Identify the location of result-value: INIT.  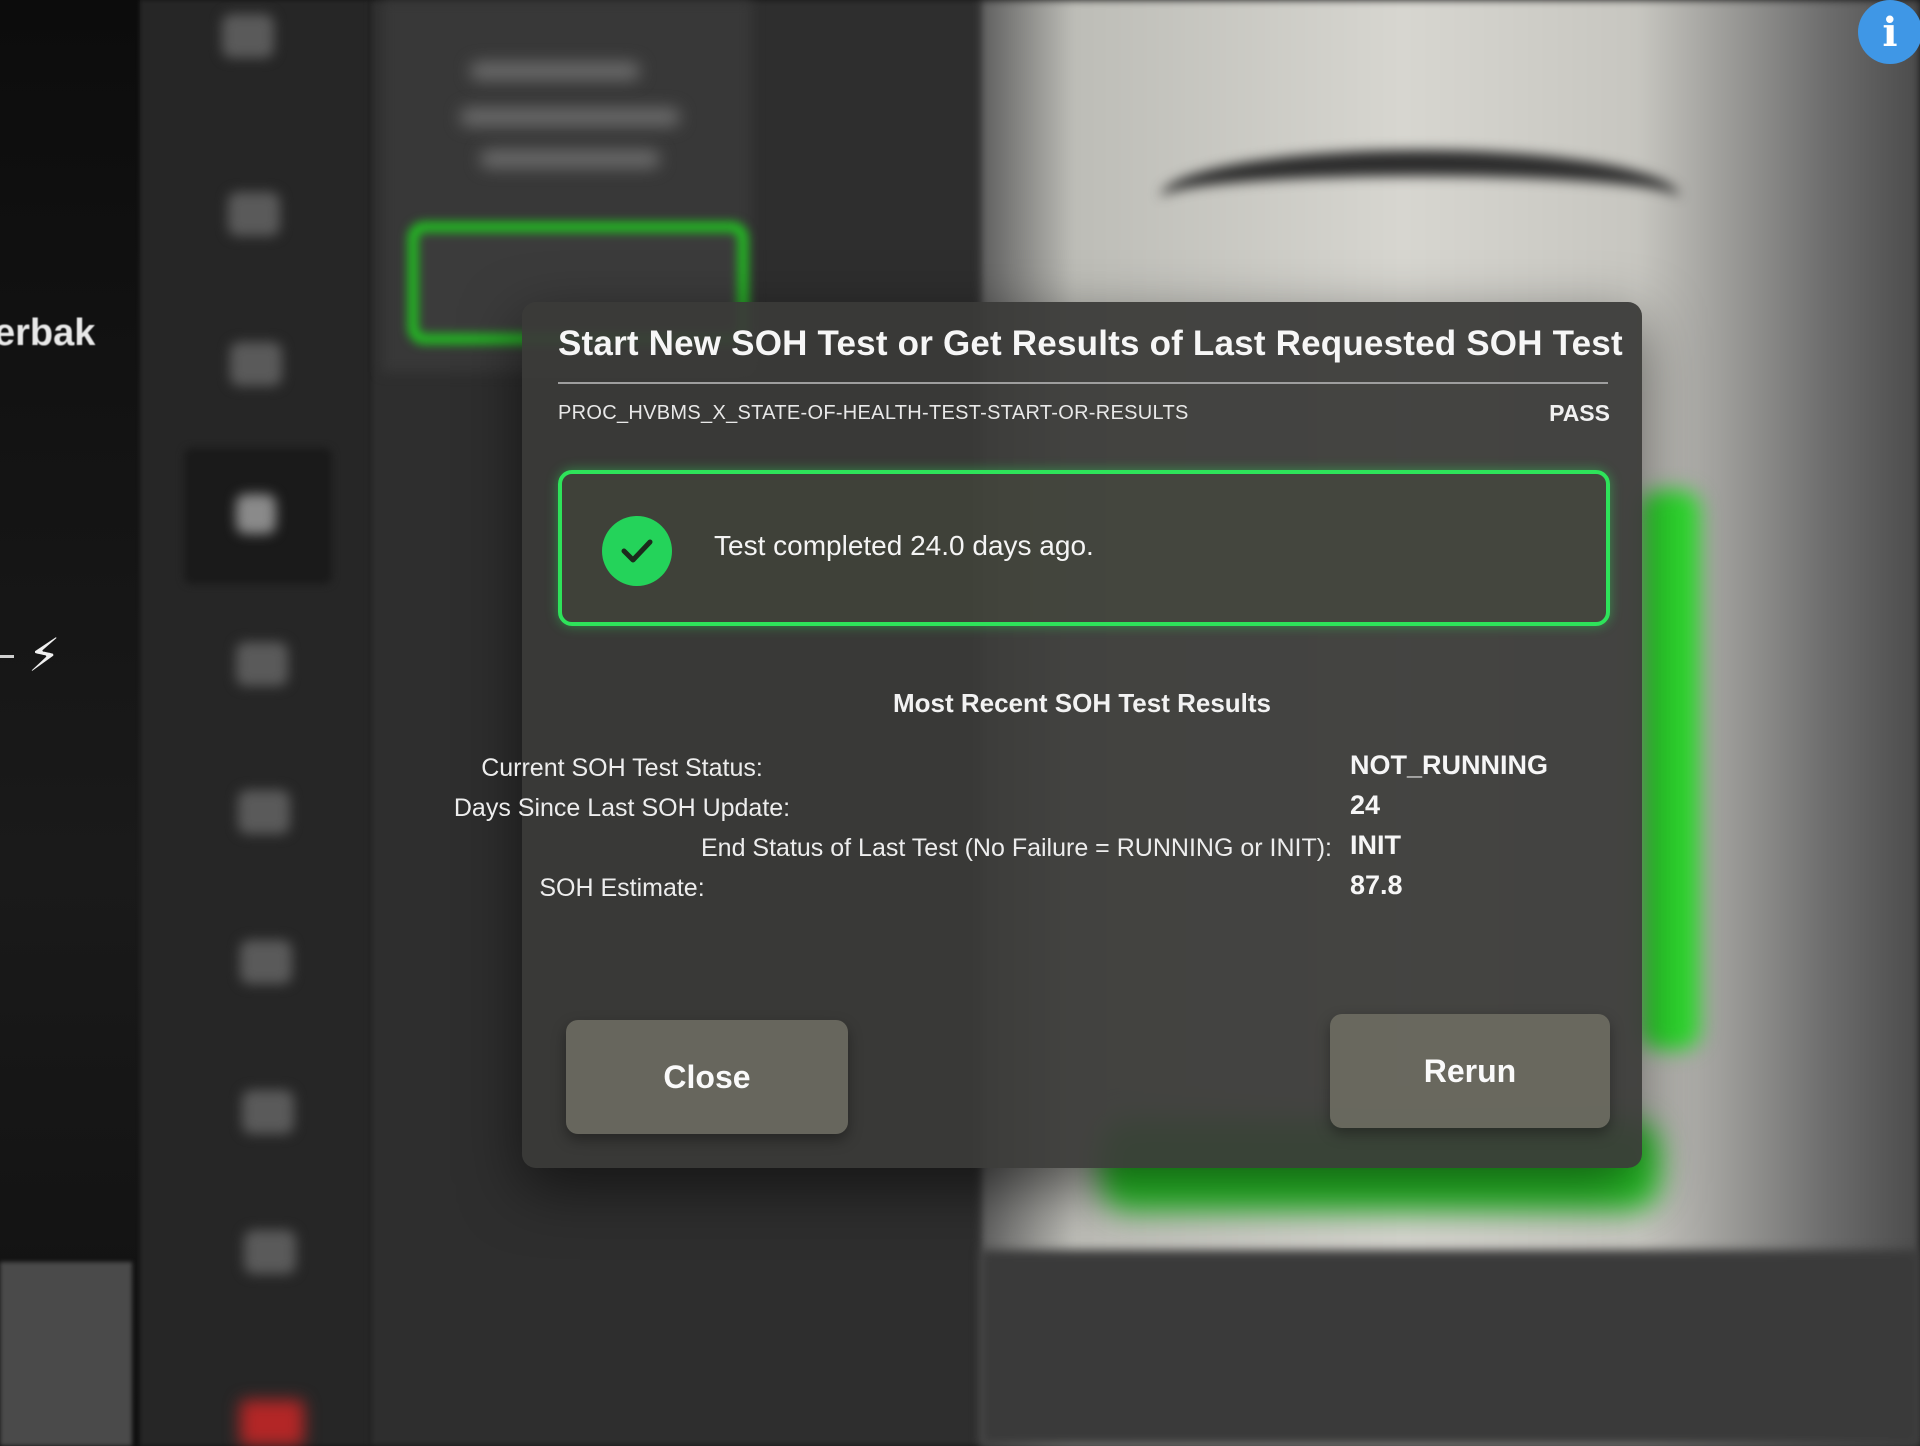
(1375, 845).